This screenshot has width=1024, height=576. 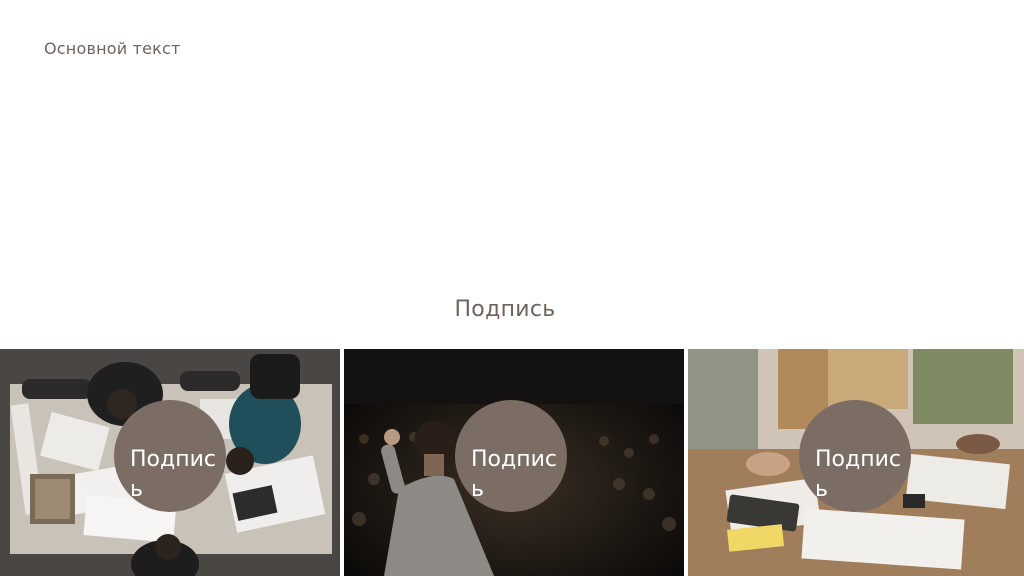 I want to click on caption: Подпись, so click(x=505, y=309).